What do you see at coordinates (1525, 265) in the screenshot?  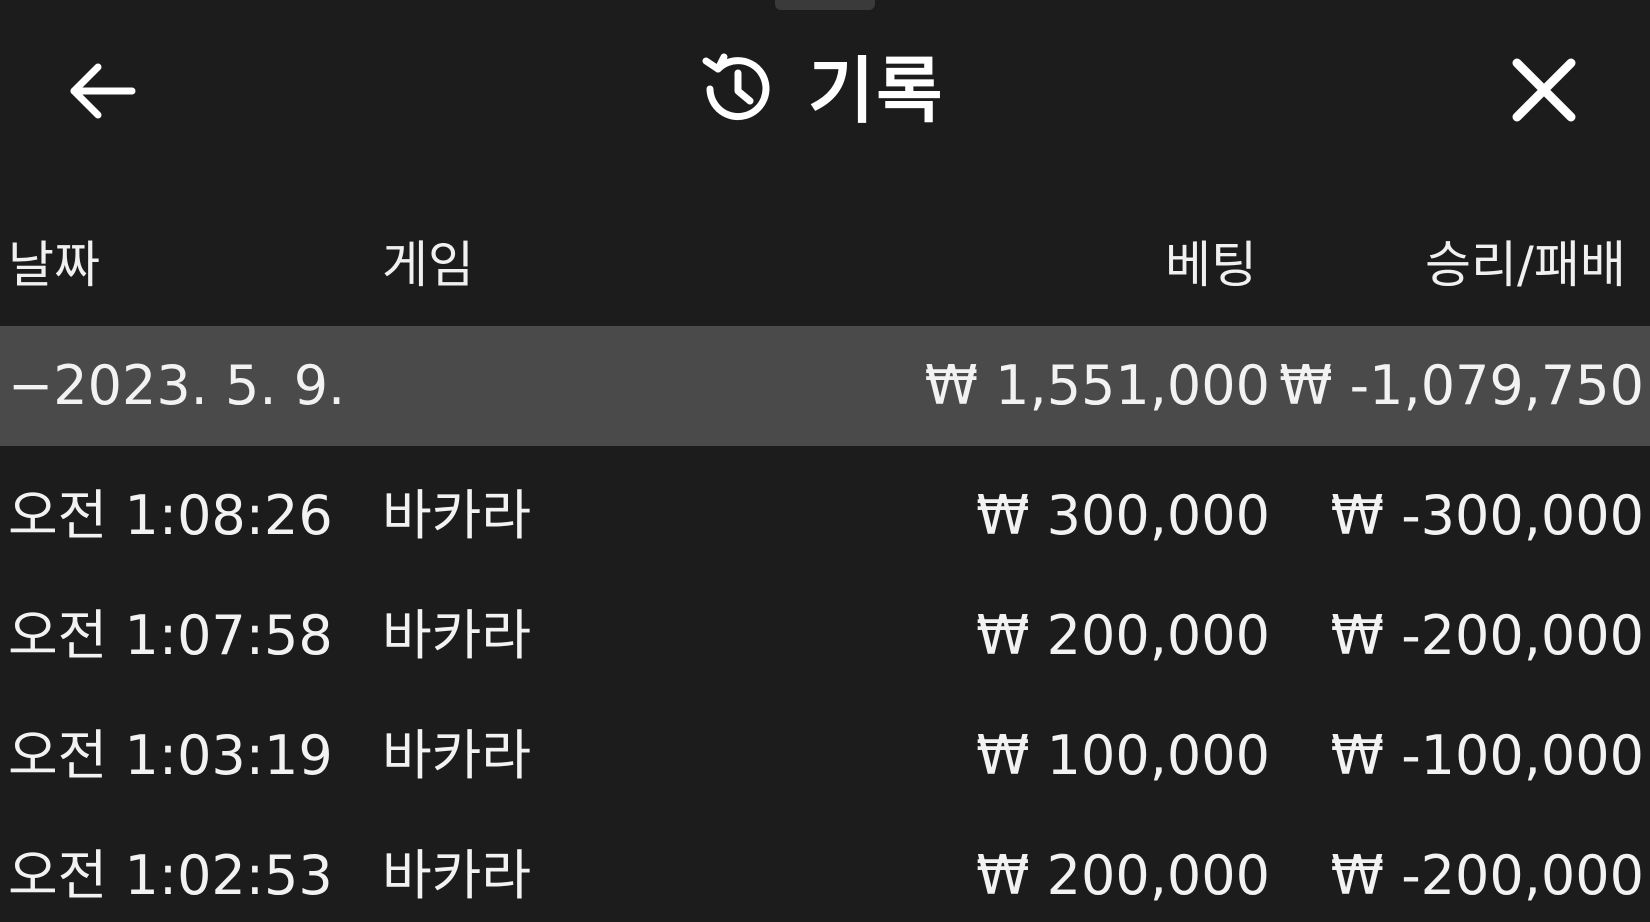 I see `column-header-result: 승리/패배` at bounding box center [1525, 265].